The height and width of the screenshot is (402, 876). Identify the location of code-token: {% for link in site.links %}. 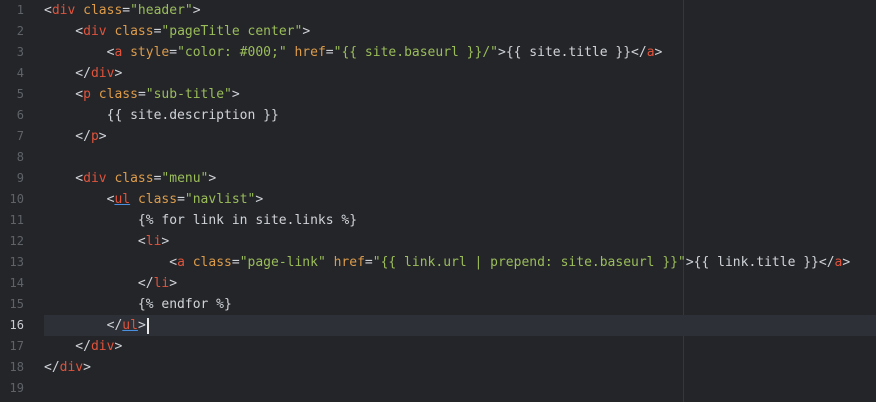
(201, 220).